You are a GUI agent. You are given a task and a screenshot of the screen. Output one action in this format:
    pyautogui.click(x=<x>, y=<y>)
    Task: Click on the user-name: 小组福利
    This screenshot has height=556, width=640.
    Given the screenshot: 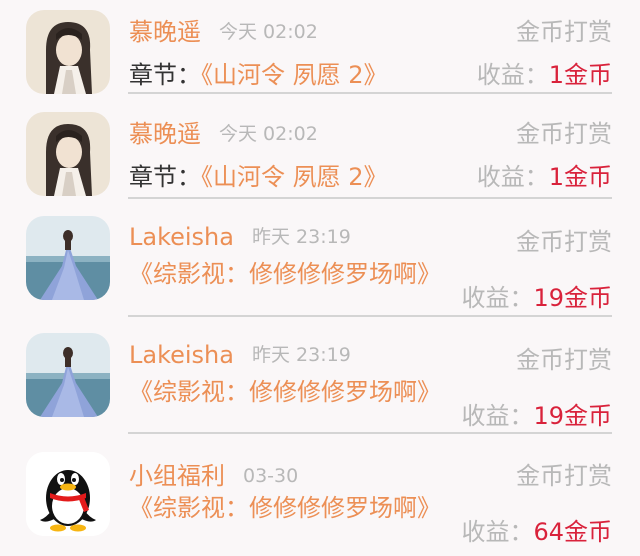 What is the action you would take?
    pyautogui.click(x=177, y=476)
    